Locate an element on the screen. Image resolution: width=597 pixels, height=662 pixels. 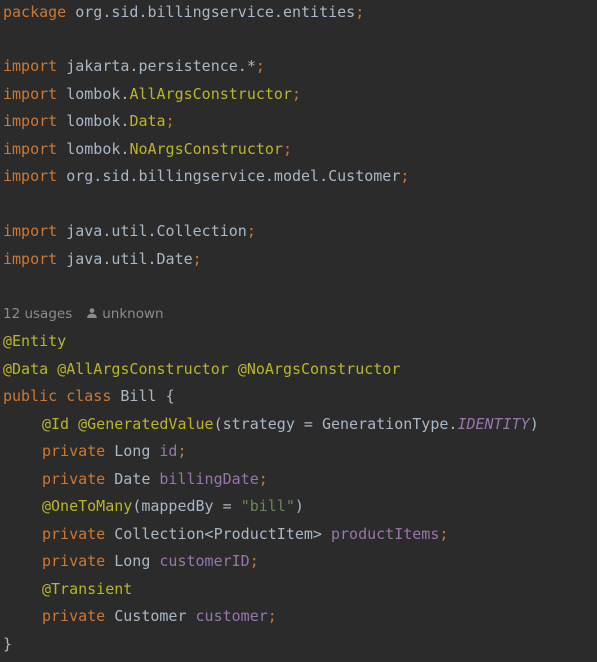
package-name: org.sid.billingservice.entities is located at coordinates (215, 12).